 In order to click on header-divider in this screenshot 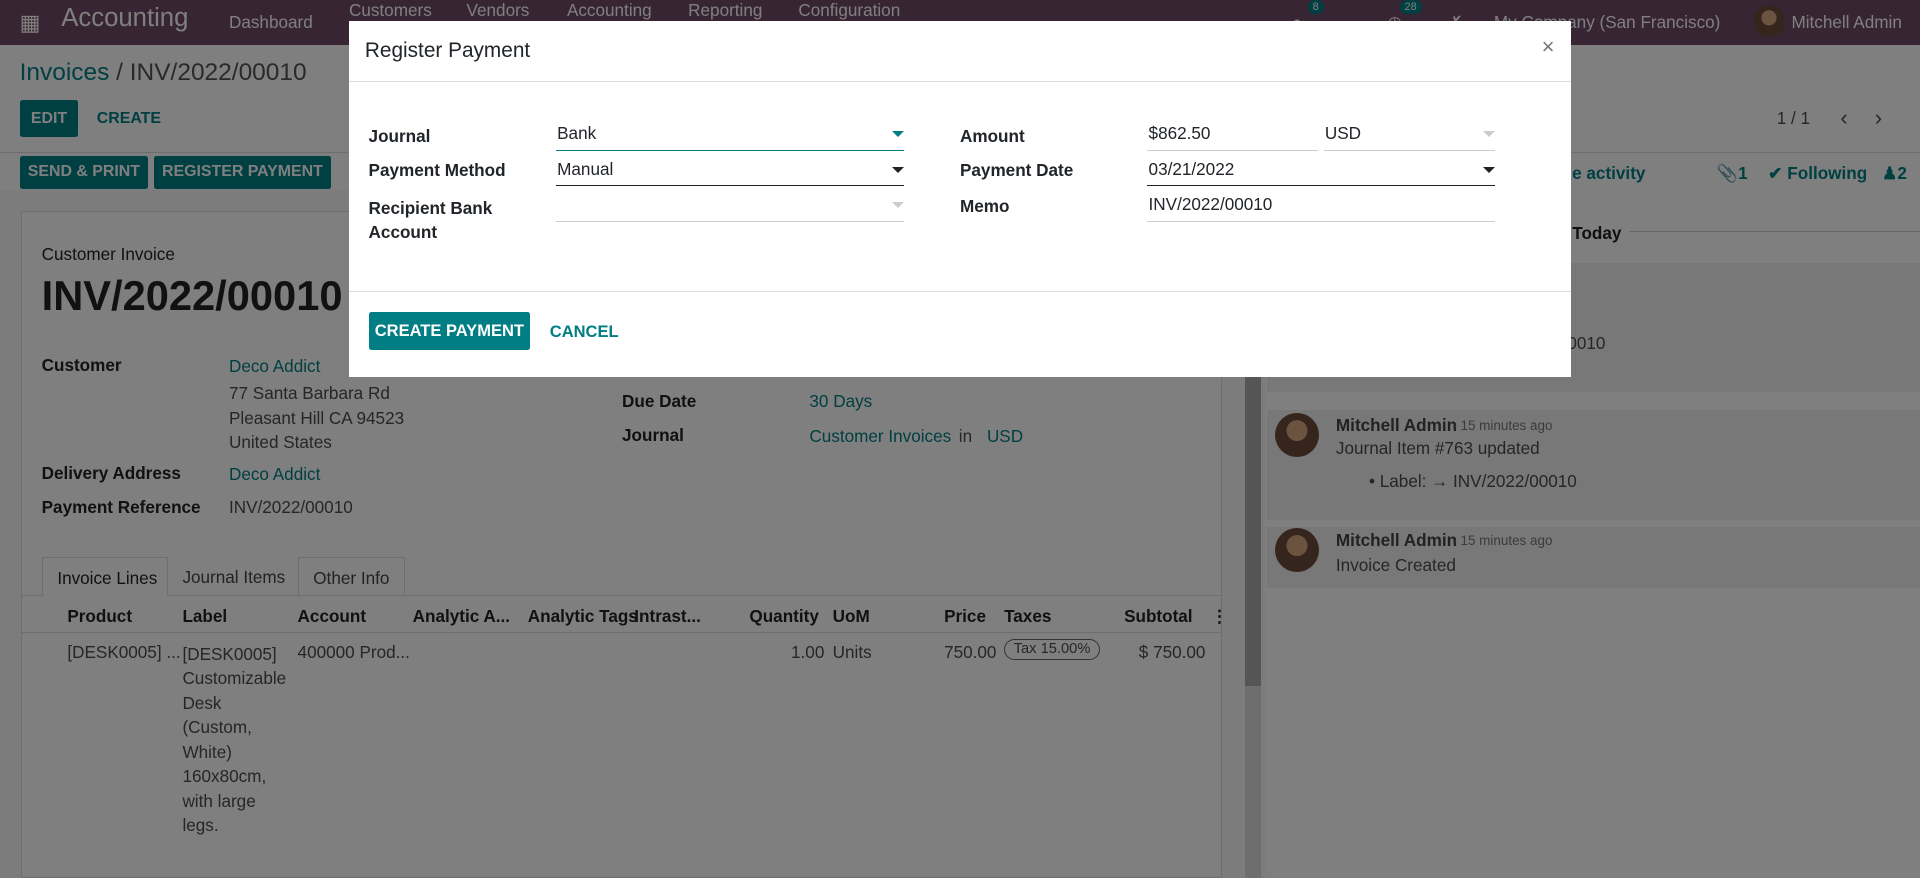, I will do `click(960, 81)`.